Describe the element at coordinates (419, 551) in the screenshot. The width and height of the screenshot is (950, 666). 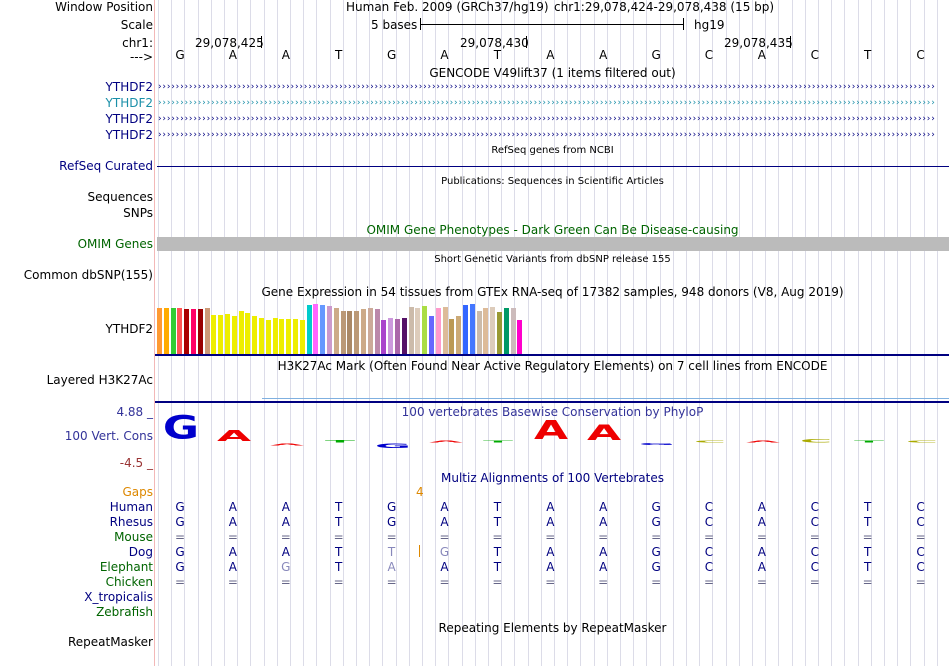
I see `gap-marker` at that location.